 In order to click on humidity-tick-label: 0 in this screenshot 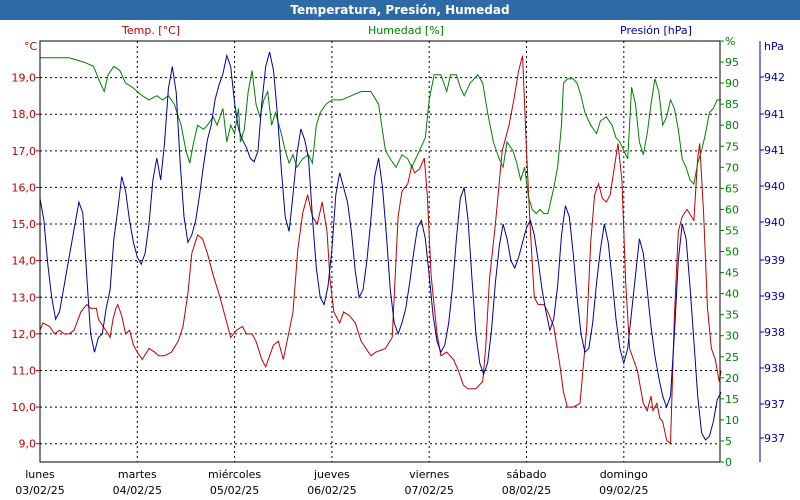, I will do `click(728, 462)`.